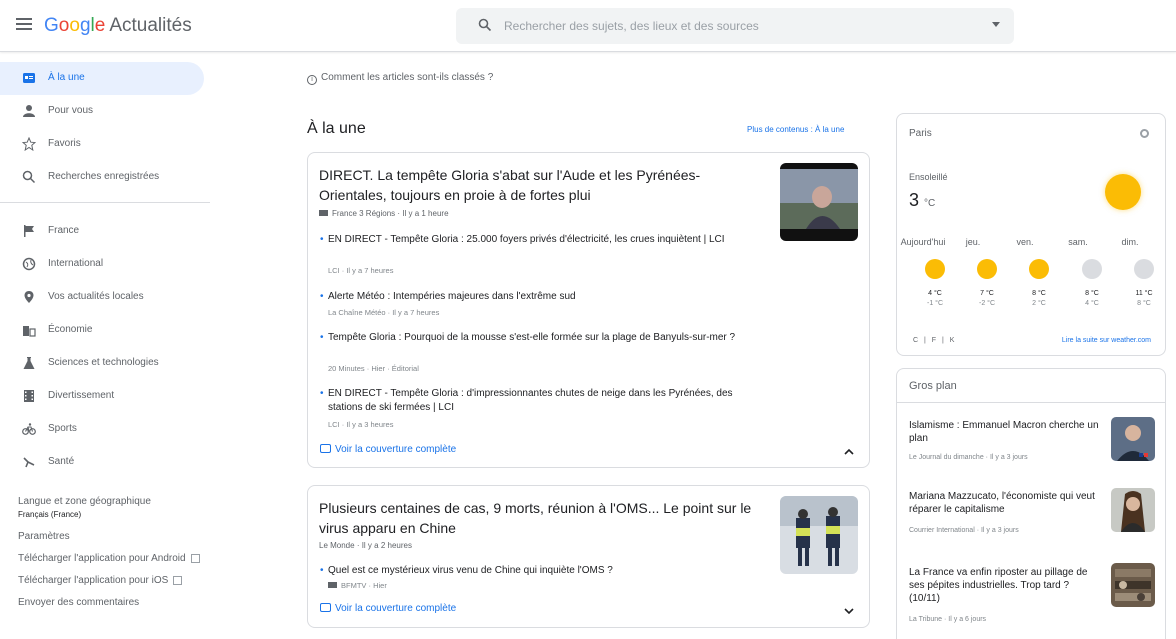 The width and height of the screenshot is (1176, 639). I want to click on google-news-logo: Google Actualités, so click(118, 26).